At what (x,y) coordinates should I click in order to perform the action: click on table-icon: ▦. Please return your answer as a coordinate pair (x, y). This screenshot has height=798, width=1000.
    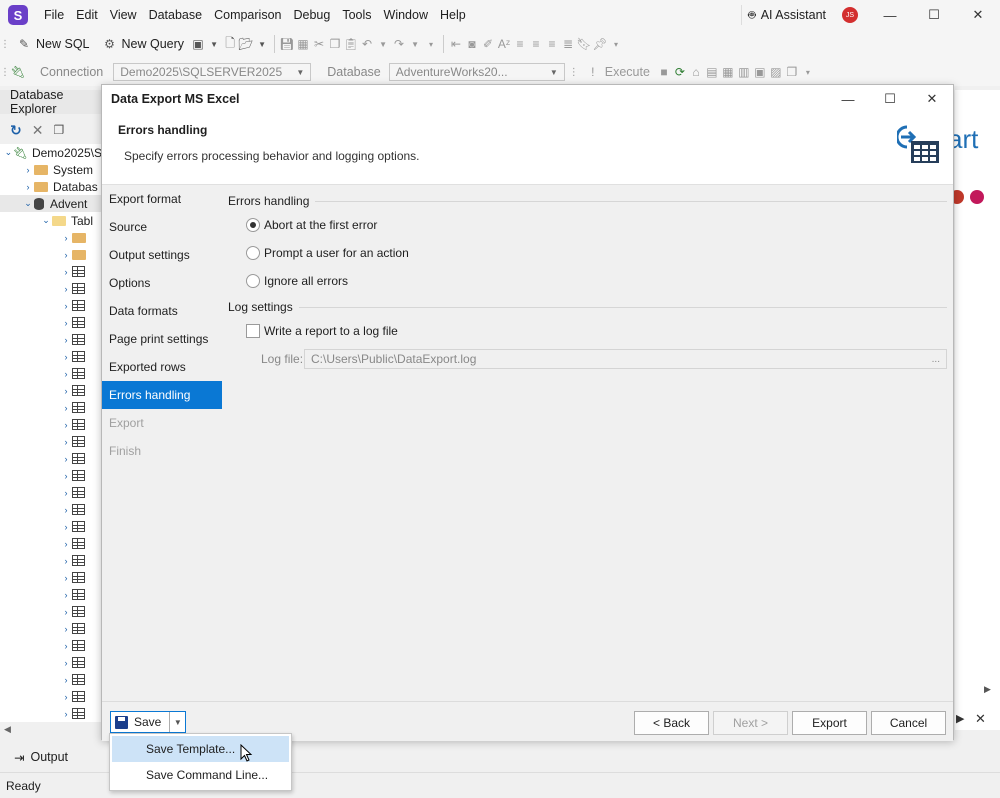
    Looking at the image, I should click on (728, 72).